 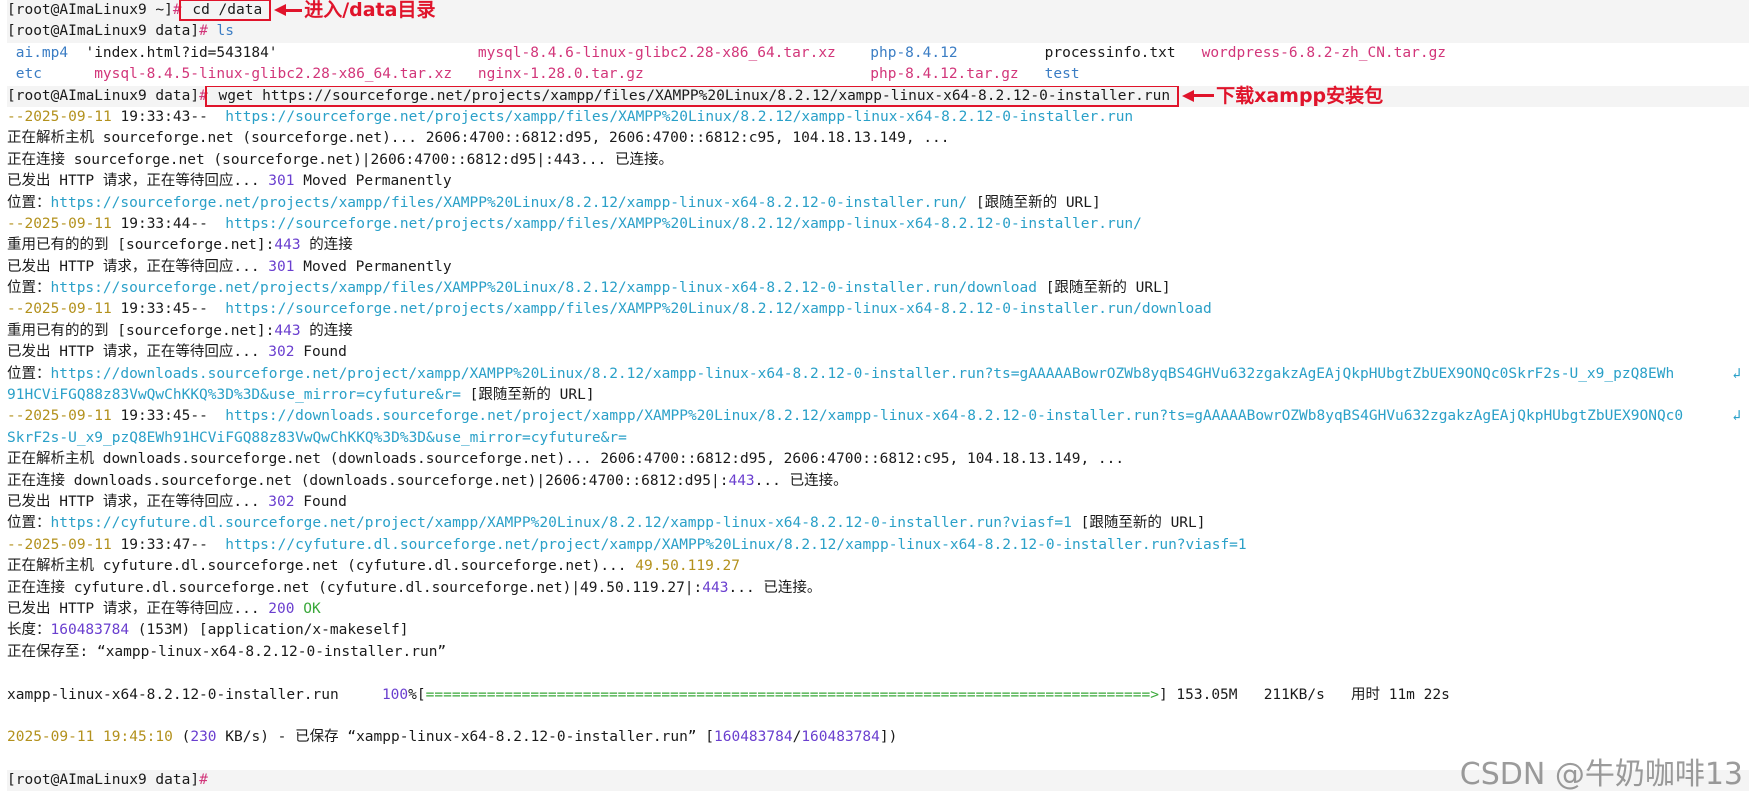 I want to click on terminal-text: 19:33:43--, so click(x=173, y=116).